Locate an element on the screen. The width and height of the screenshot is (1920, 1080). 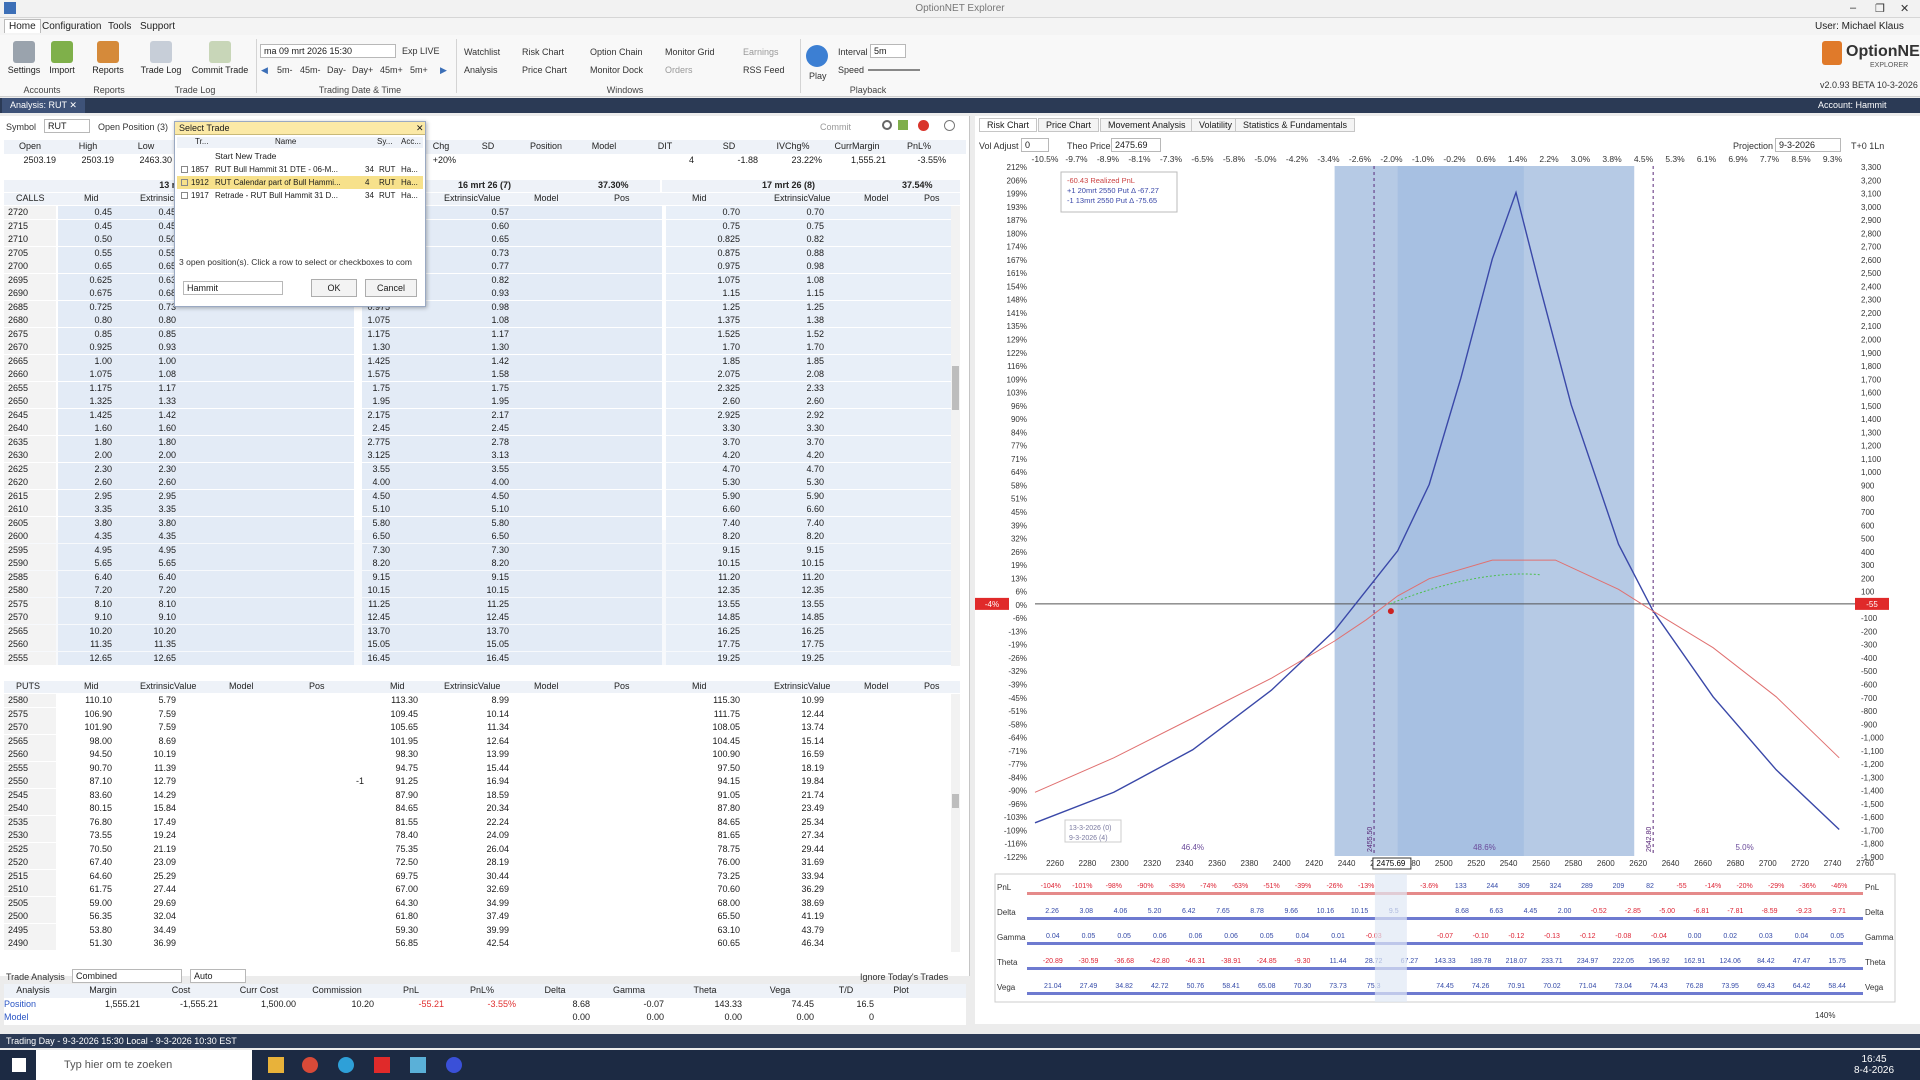
analysis-button: Analysis is located at coordinates (481, 70).